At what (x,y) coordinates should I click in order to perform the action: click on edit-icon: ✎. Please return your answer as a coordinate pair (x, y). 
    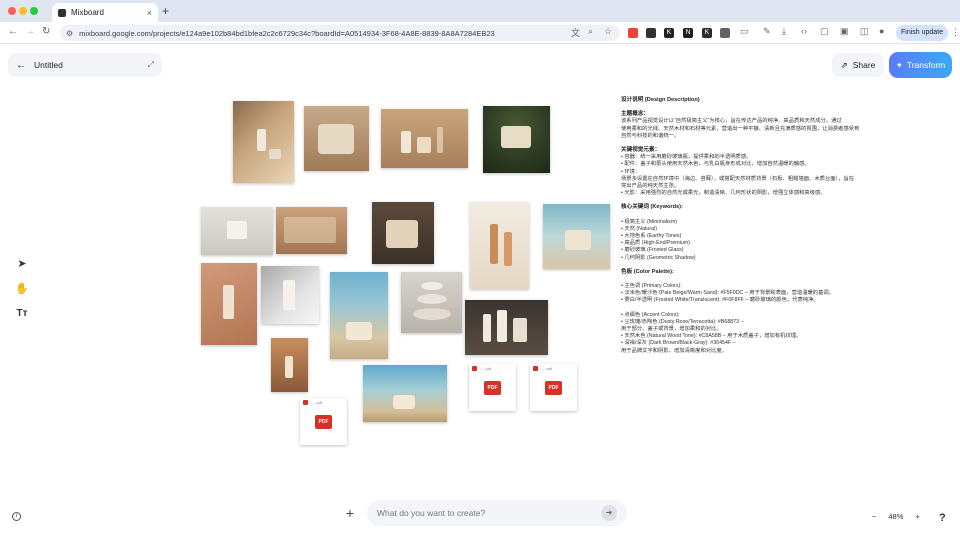
    Looking at the image, I should click on (767, 31).